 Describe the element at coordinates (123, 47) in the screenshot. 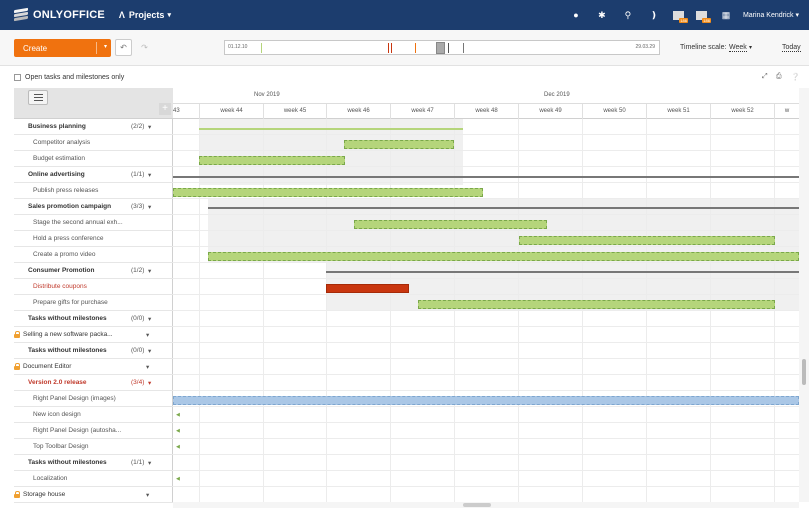

I see `undo-button: ↶` at that location.